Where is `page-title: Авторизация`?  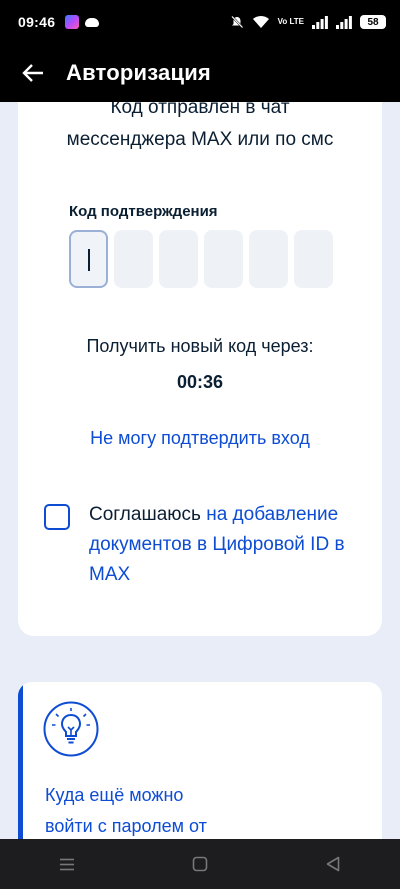
page-title: Авторизация is located at coordinates (138, 72).